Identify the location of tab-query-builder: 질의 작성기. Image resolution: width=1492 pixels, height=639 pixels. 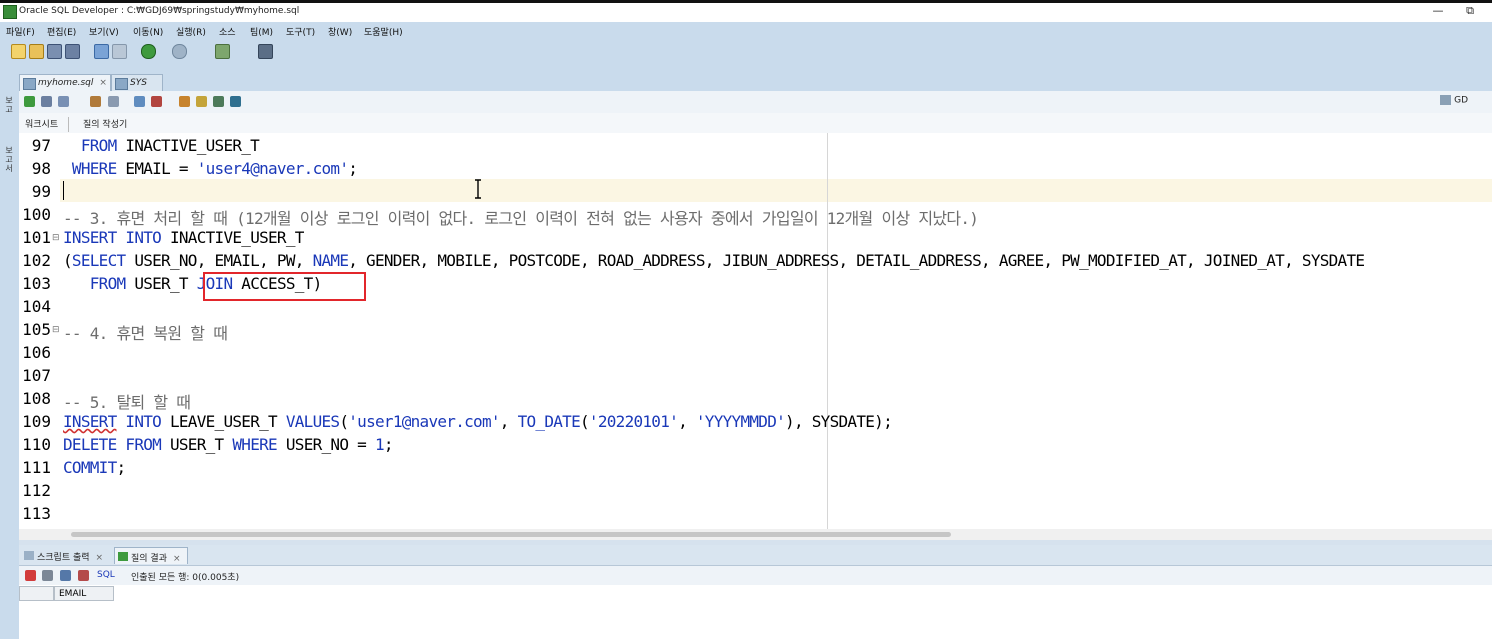
(105, 123).